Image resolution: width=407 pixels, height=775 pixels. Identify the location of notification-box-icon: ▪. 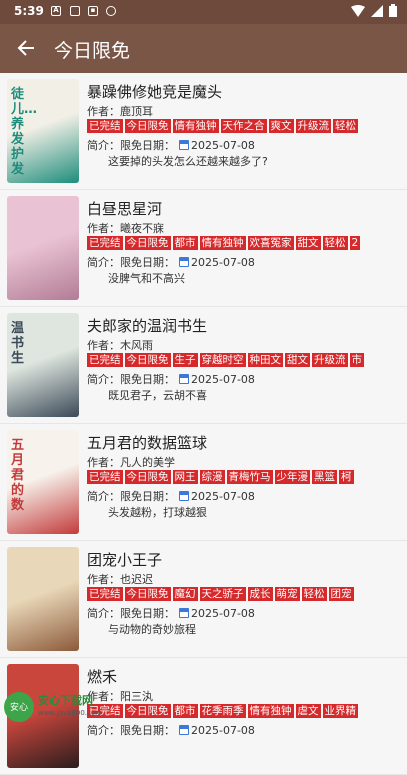
(93, 11).